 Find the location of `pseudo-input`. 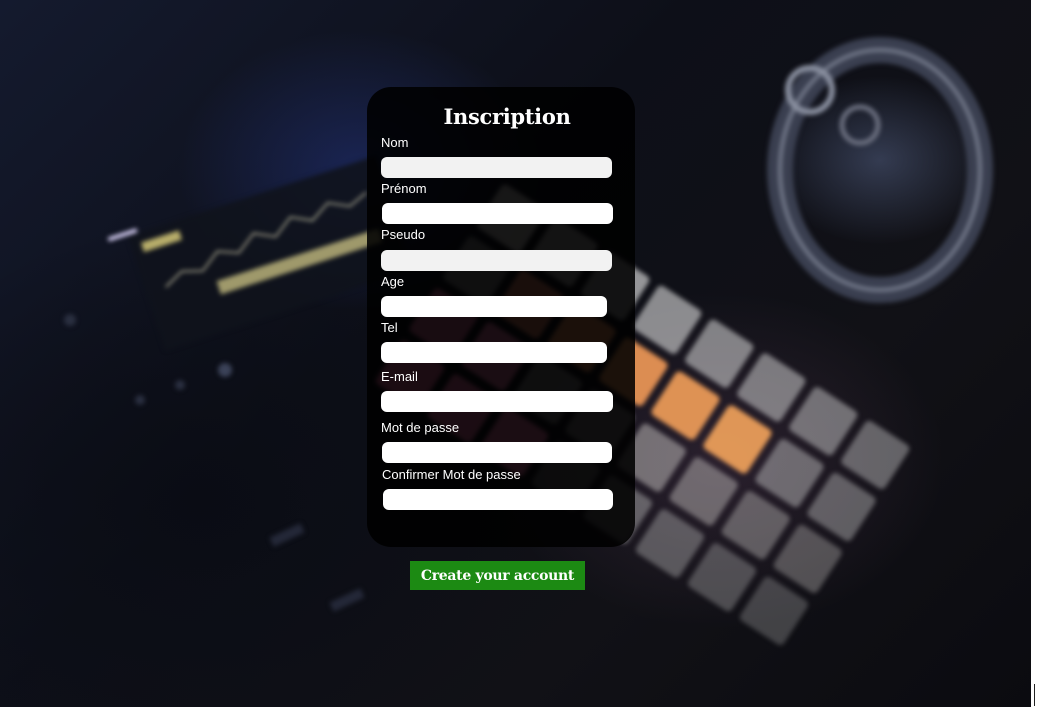

pseudo-input is located at coordinates (496, 260).